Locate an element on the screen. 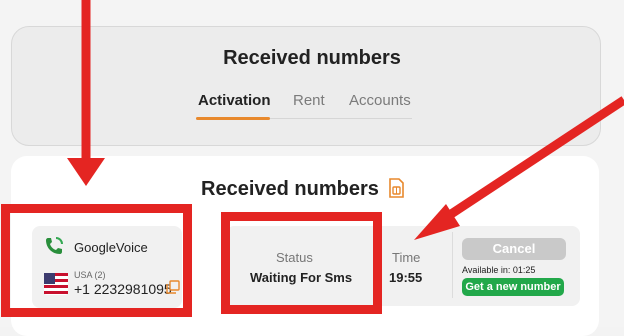 The width and height of the screenshot is (624, 336). tab-activation: Activation is located at coordinates (234, 100).